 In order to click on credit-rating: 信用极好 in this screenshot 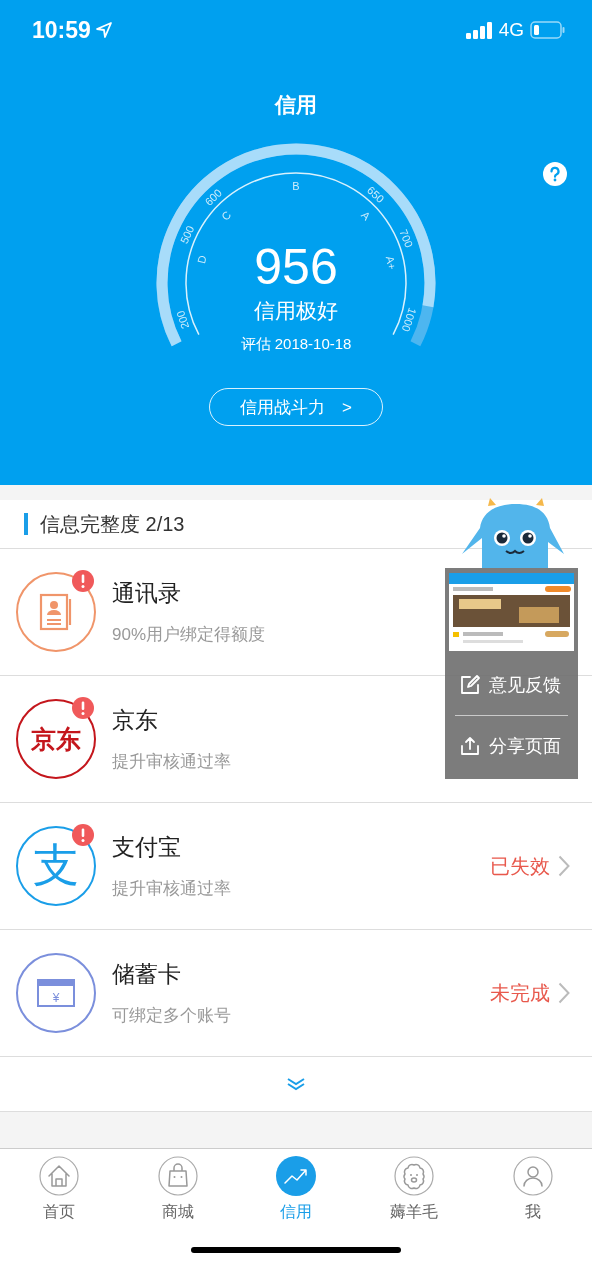, I will do `click(296, 311)`.